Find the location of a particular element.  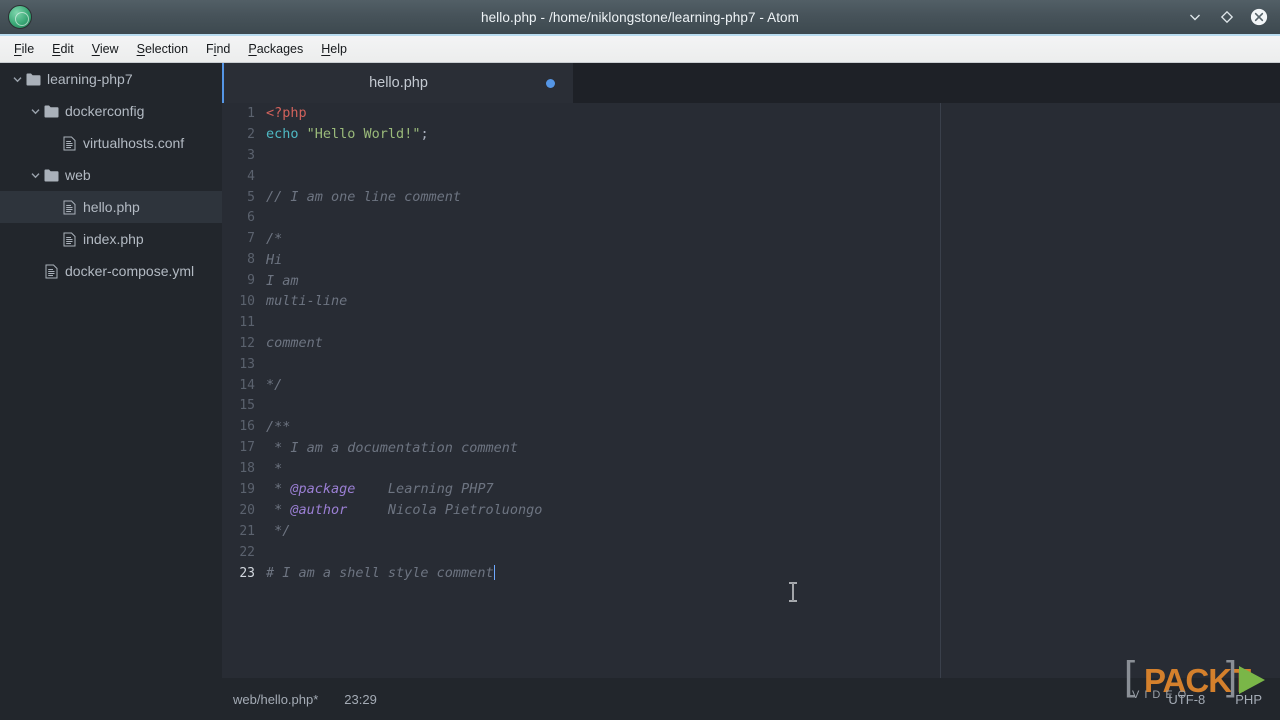

menu-item-help: Help is located at coordinates (334, 49).